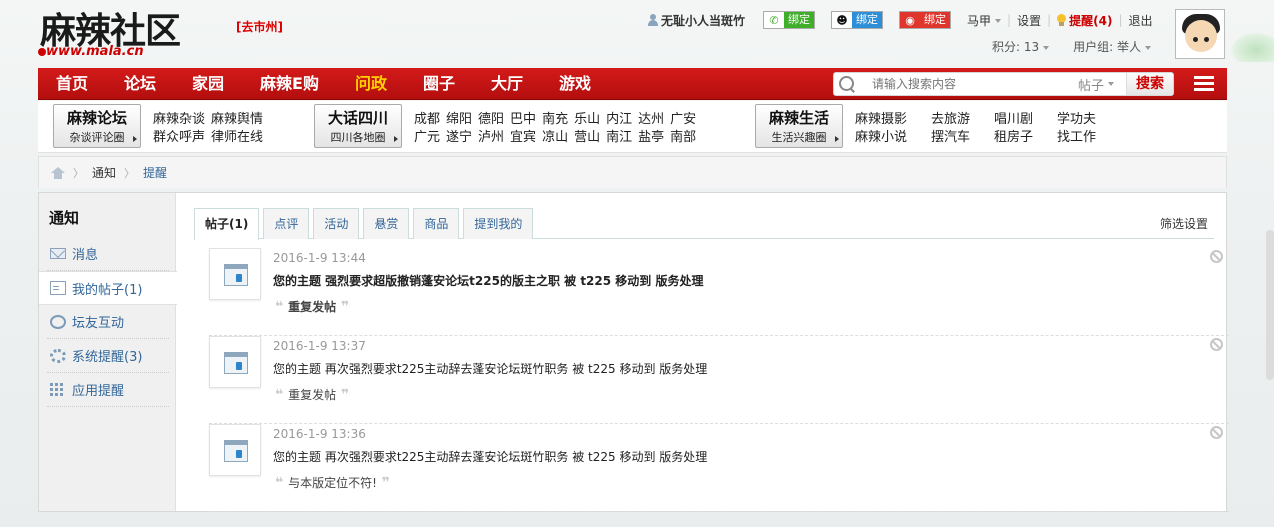 Image resolution: width=1274 pixels, height=527 pixels. What do you see at coordinates (179, 135) in the screenshot?
I see `channel-link: 群众呼声` at bounding box center [179, 135].